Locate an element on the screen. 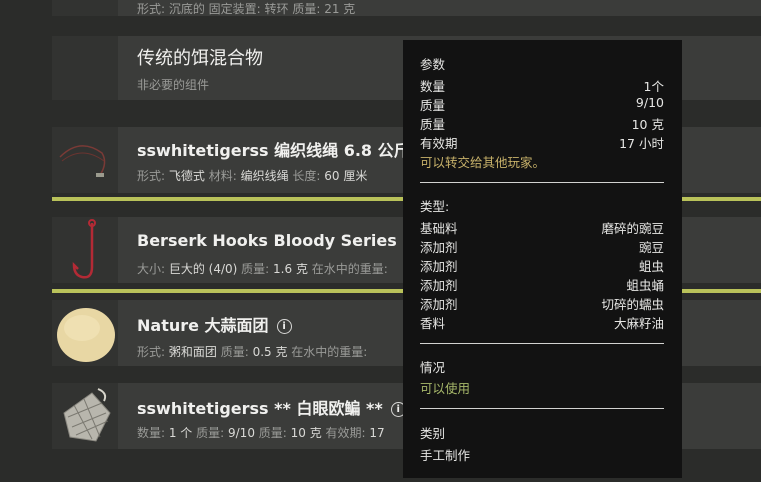 The height and width of the screenshot is (482, 761). item-title: sswhitetigerss 编织线绳 6.8 公斤 is located at coordinates (273, 150).